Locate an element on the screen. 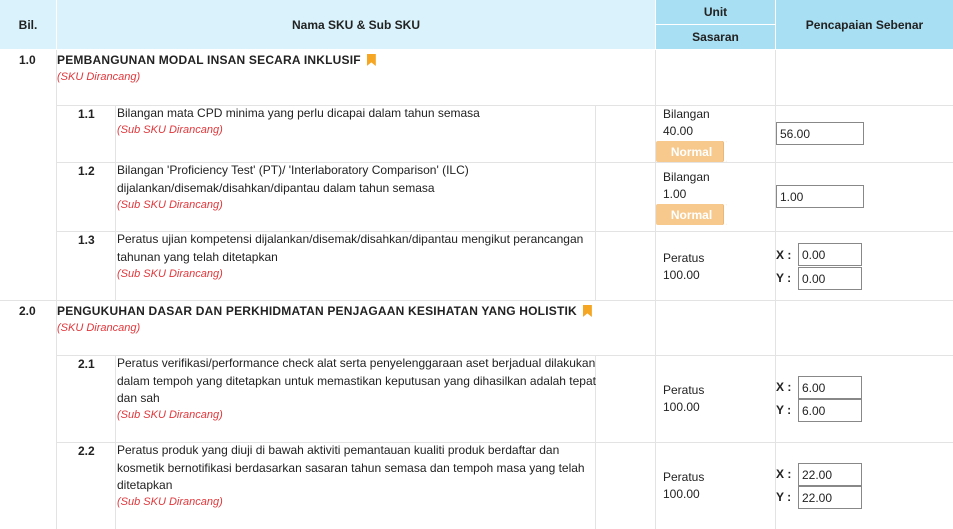  header-bil: Bil. is located at coordinates (28, 25).